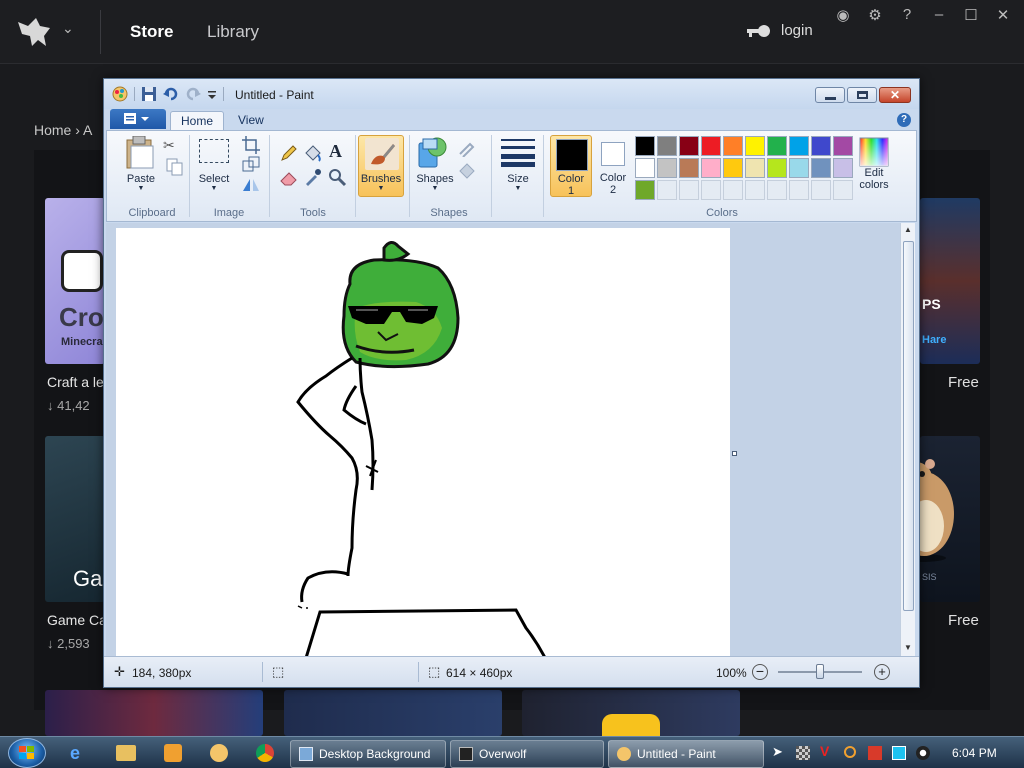  I want to click on eraser-icon, so click(289, 177).